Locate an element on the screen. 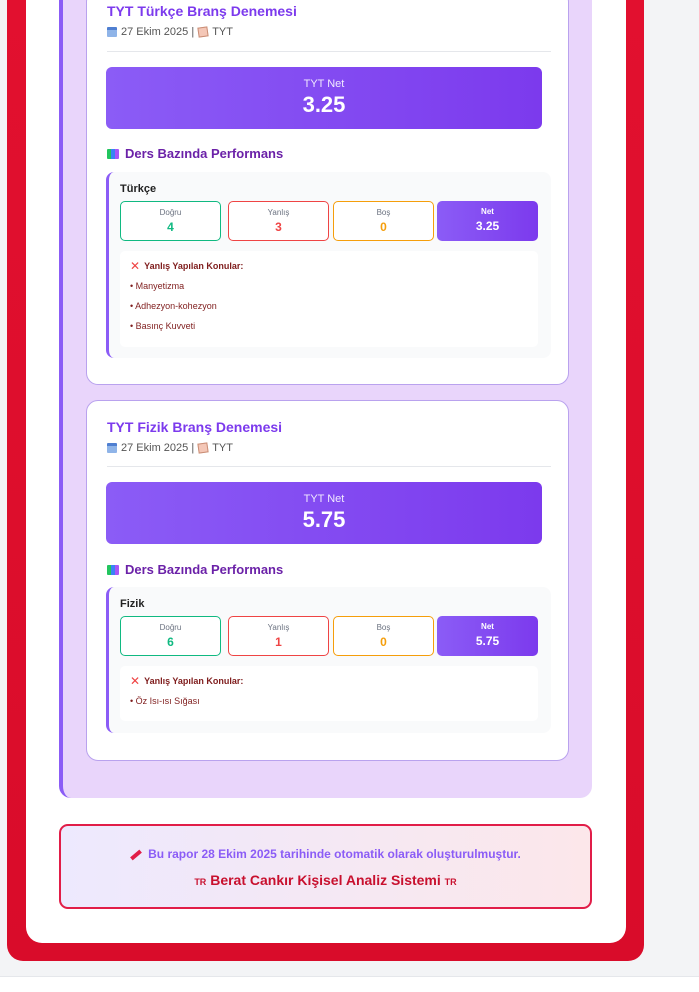 The height and width of the screenshot is (992, 699). net-stat: Net 3.25 is located at coordinates (487, 221).